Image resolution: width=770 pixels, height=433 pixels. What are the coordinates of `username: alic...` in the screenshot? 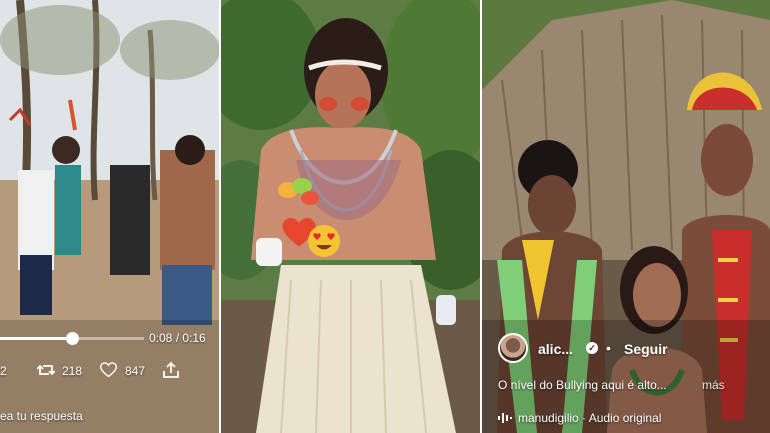 It's located at (555, 349).